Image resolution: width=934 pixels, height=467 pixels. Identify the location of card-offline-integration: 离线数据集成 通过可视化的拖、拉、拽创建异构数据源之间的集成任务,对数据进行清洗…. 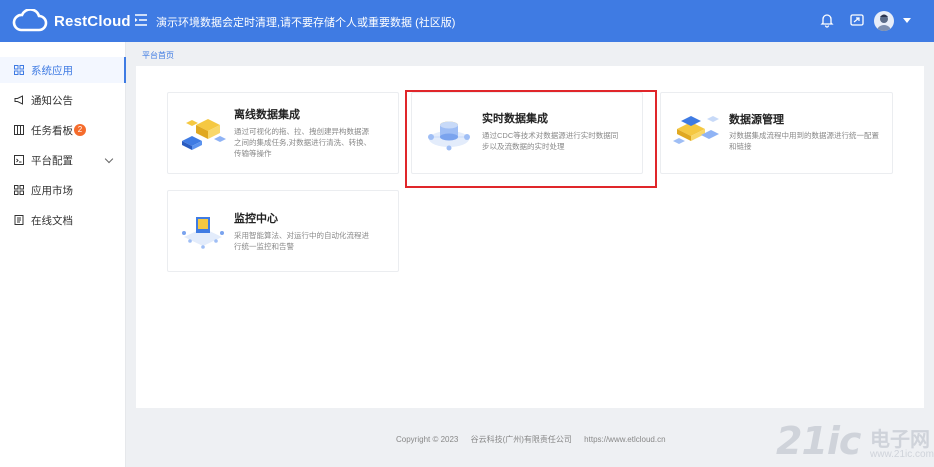
(283, 133).